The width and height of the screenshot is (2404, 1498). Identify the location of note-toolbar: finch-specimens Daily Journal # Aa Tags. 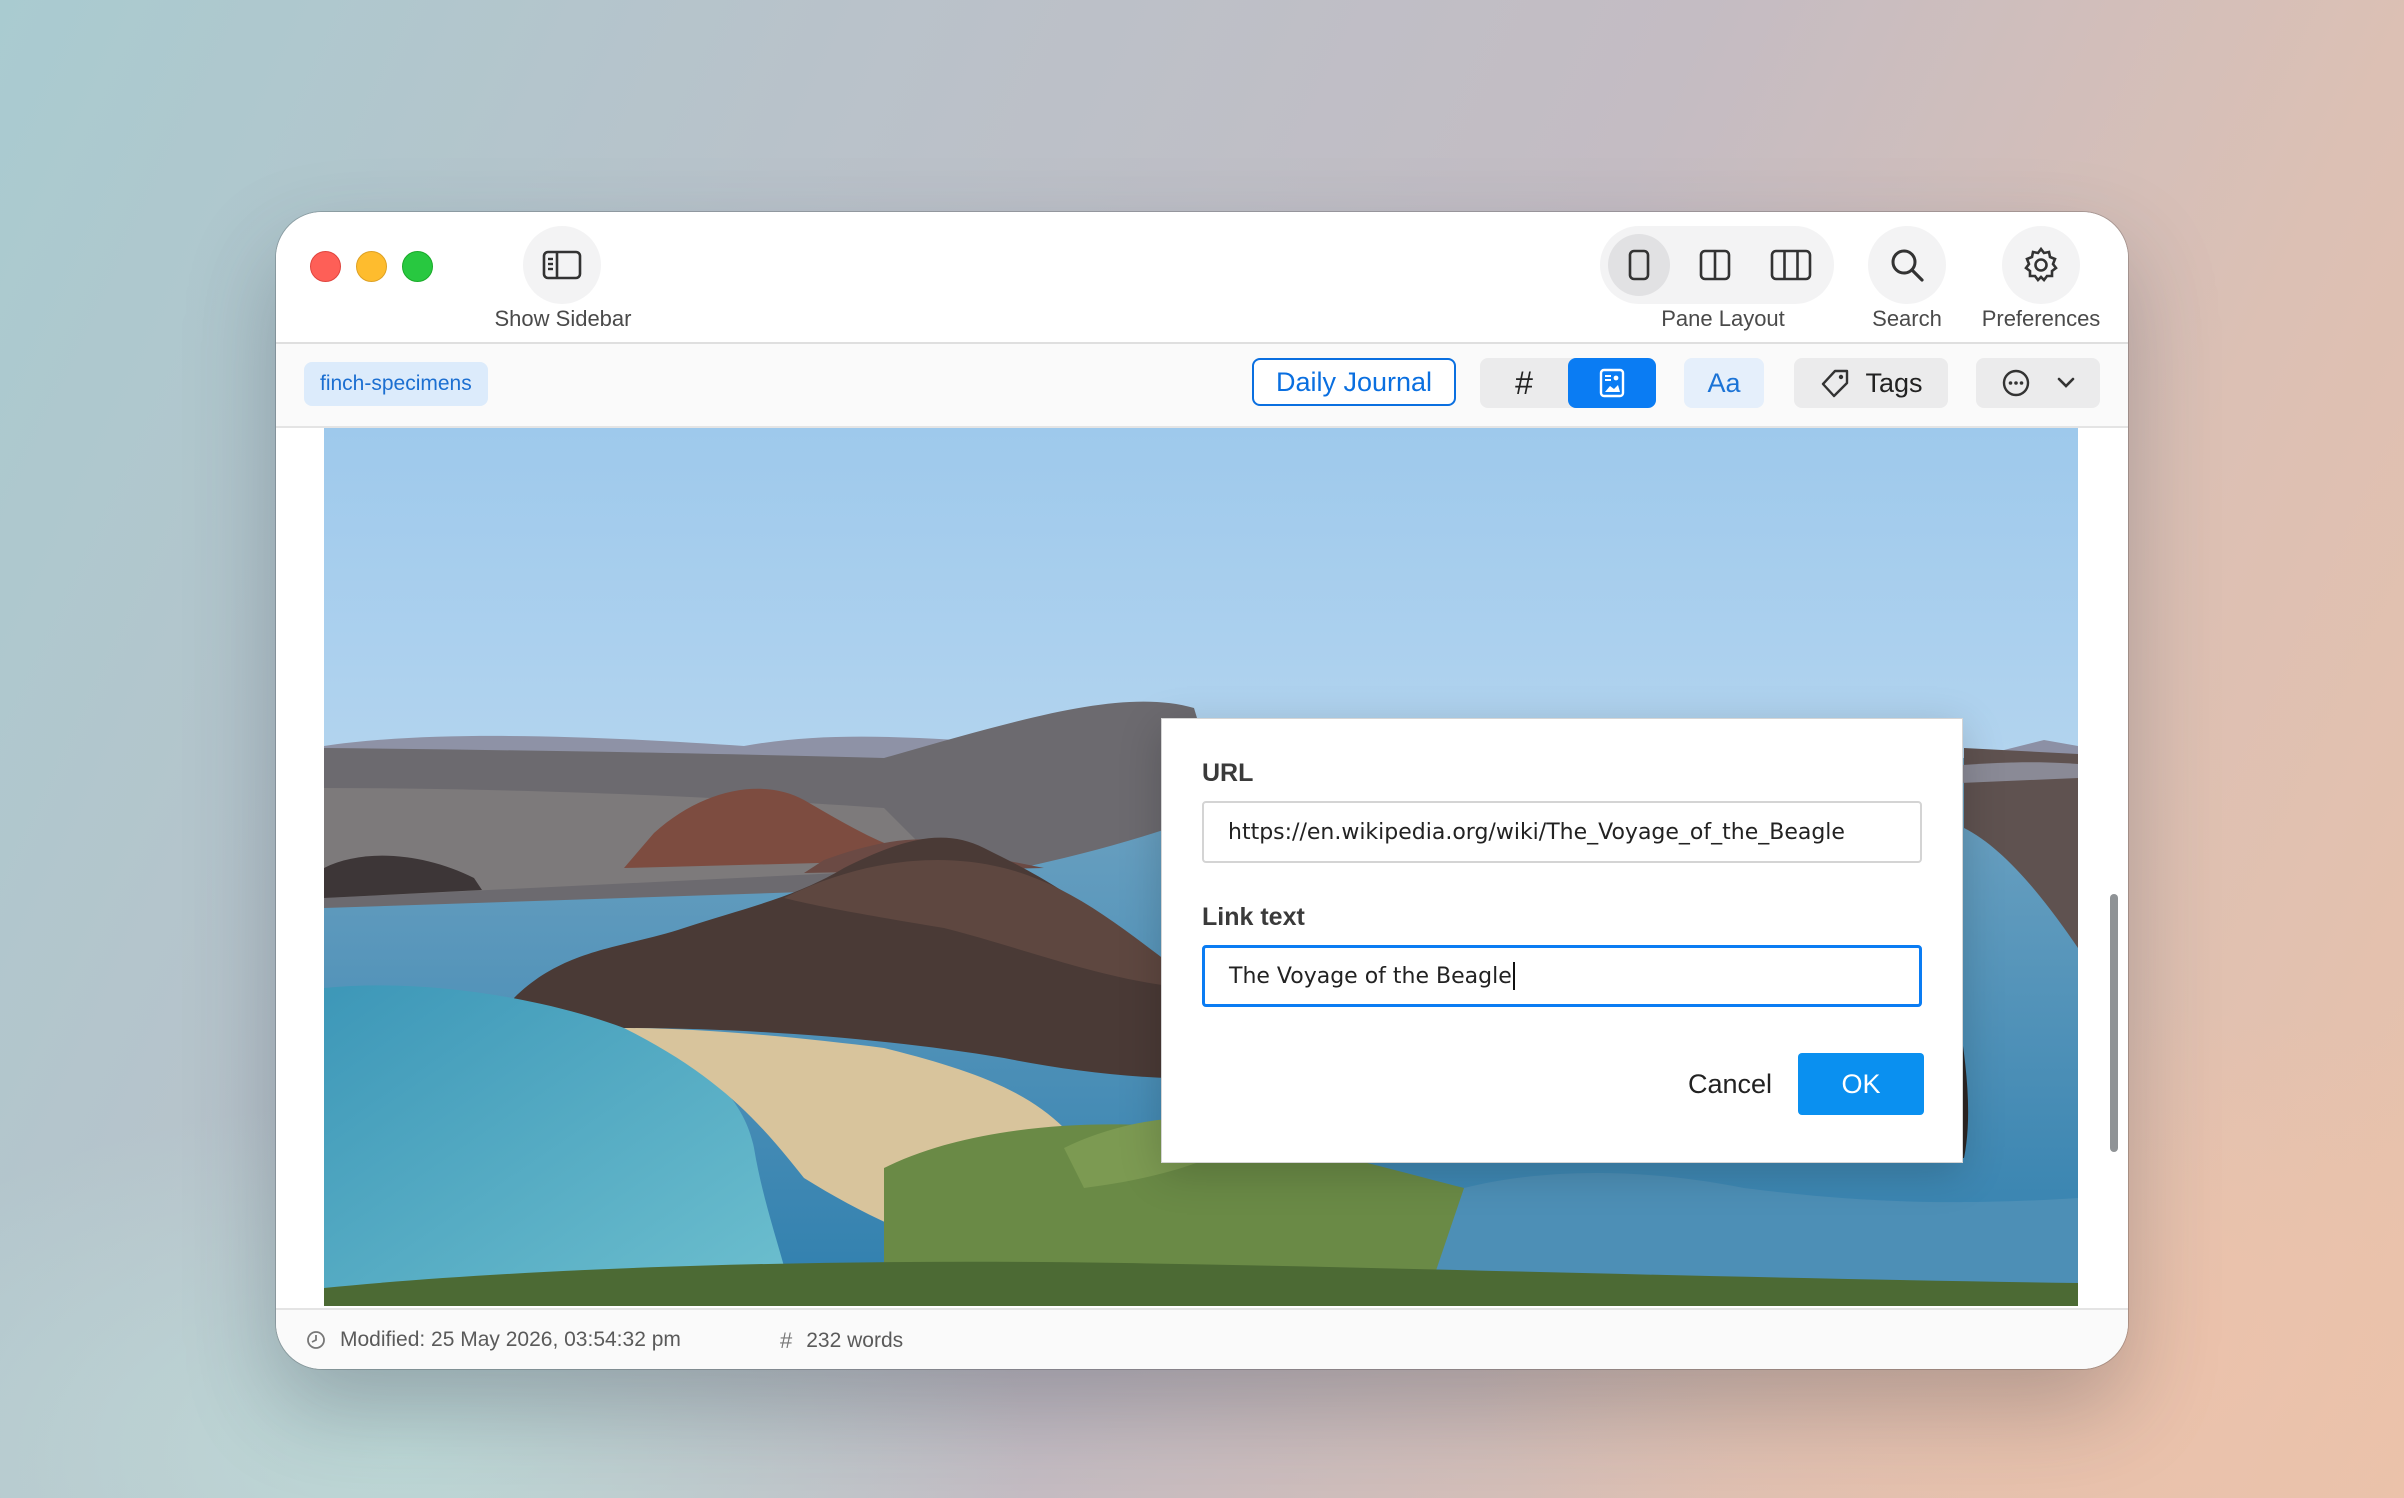
(1202, 386).